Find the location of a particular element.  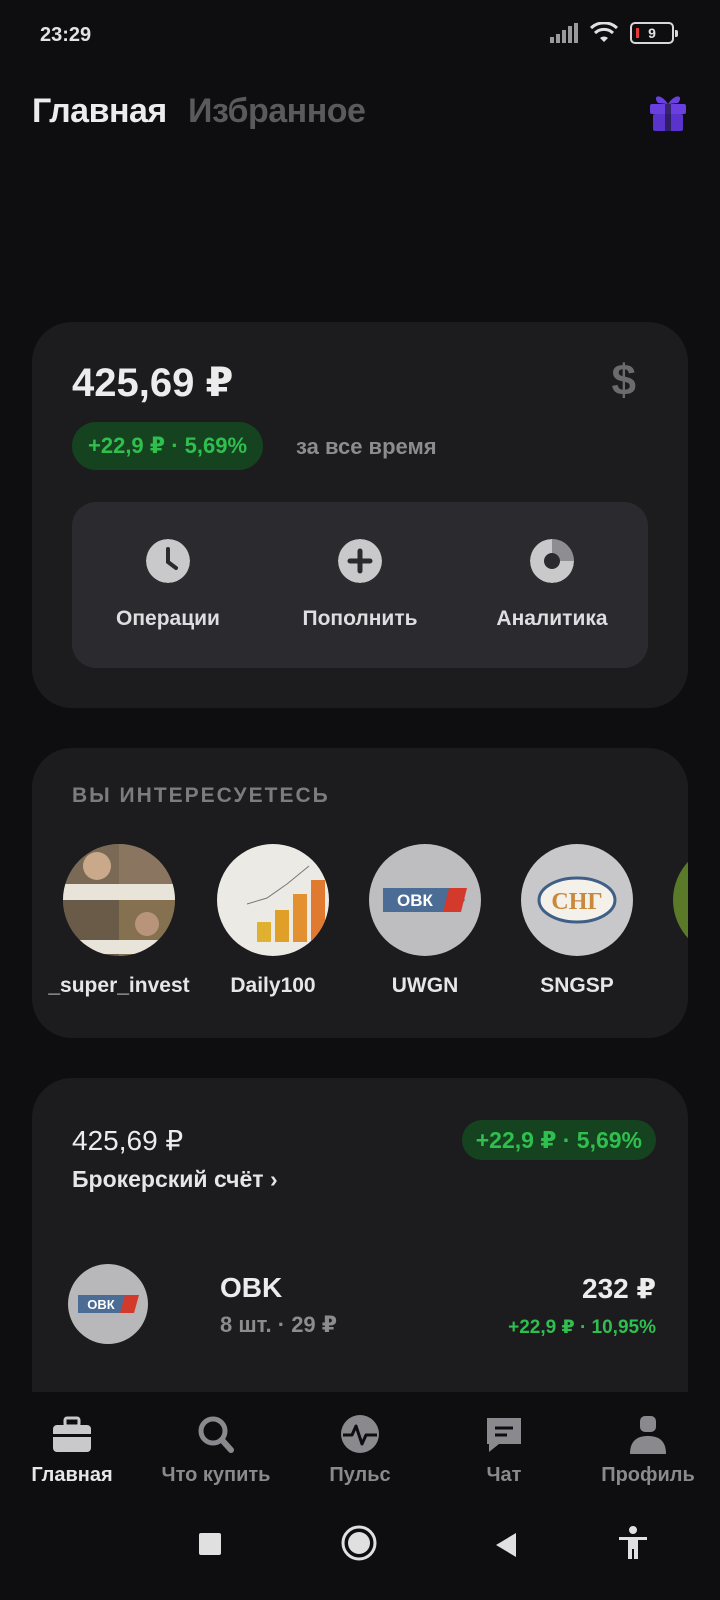

battery-level: 9 is located at coordinates (652, 33).